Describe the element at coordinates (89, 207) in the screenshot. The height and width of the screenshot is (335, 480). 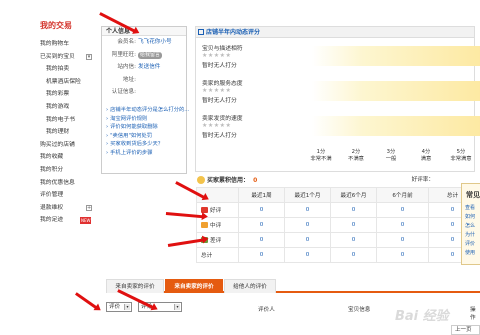
I see `expand-icon: +` at that location.